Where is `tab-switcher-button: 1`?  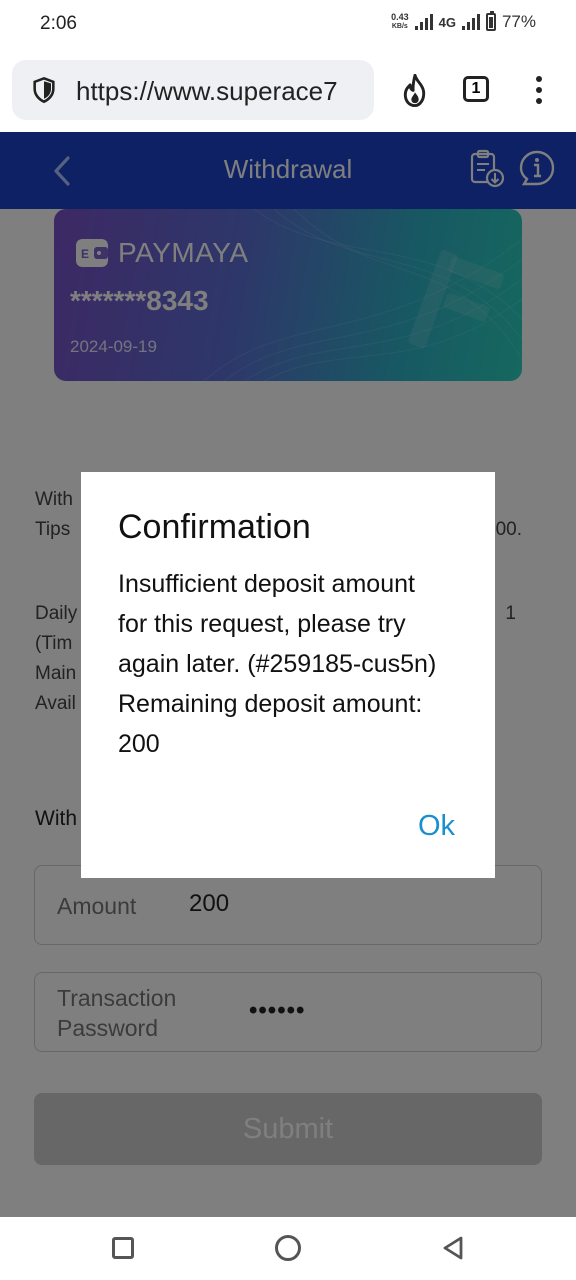 tab-switcher-button: 1 is located at coordinates (476, 89).